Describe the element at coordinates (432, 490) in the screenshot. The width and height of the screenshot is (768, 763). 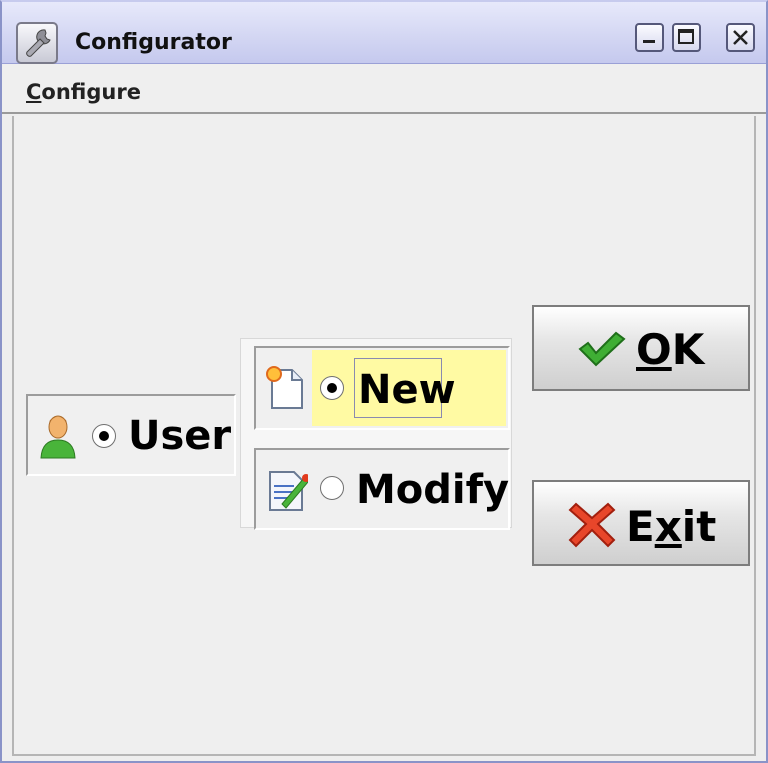
I see `modify-label: Modify` at that location.